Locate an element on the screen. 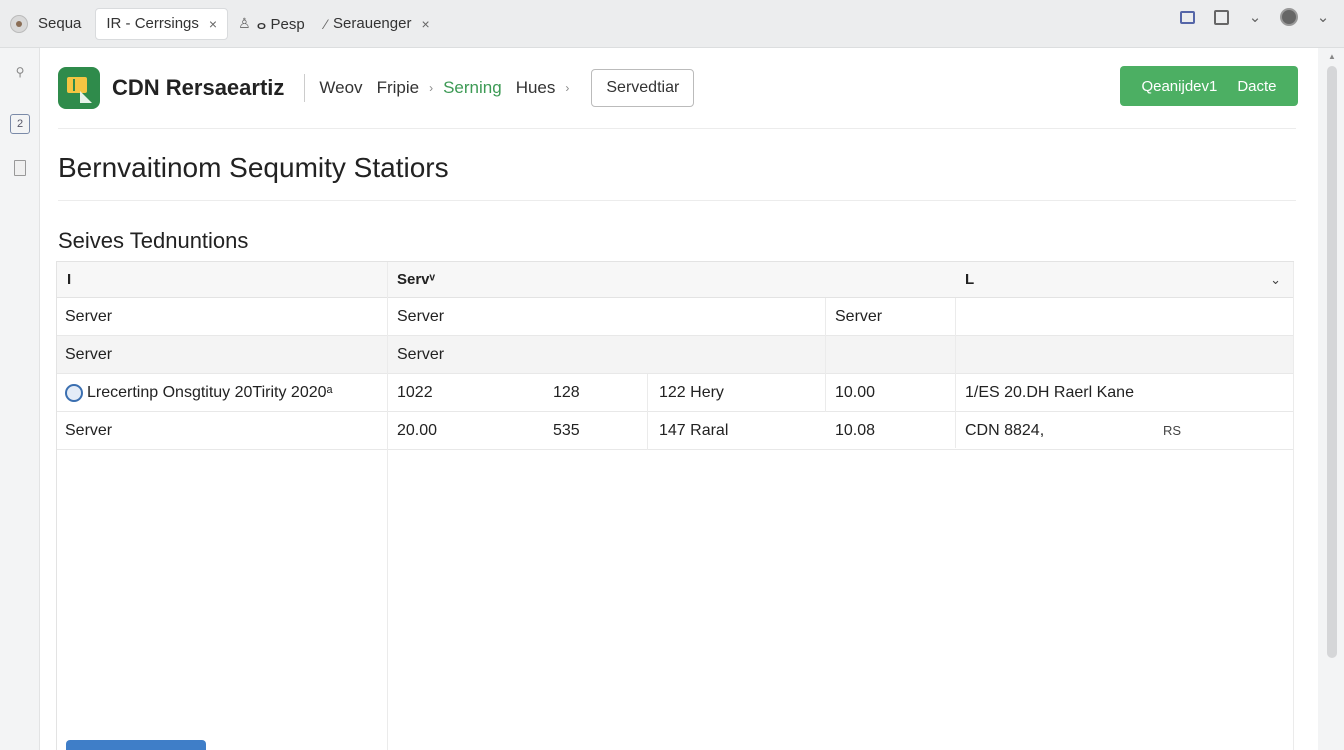  app-title: CDN Rersaeartiz is located at coordinates (198, 87).